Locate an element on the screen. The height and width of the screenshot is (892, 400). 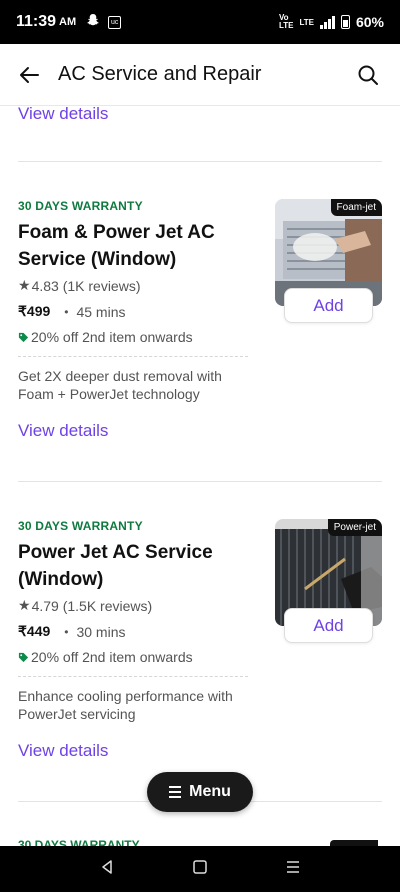
signal-icon is located at coordinates (327, 22).